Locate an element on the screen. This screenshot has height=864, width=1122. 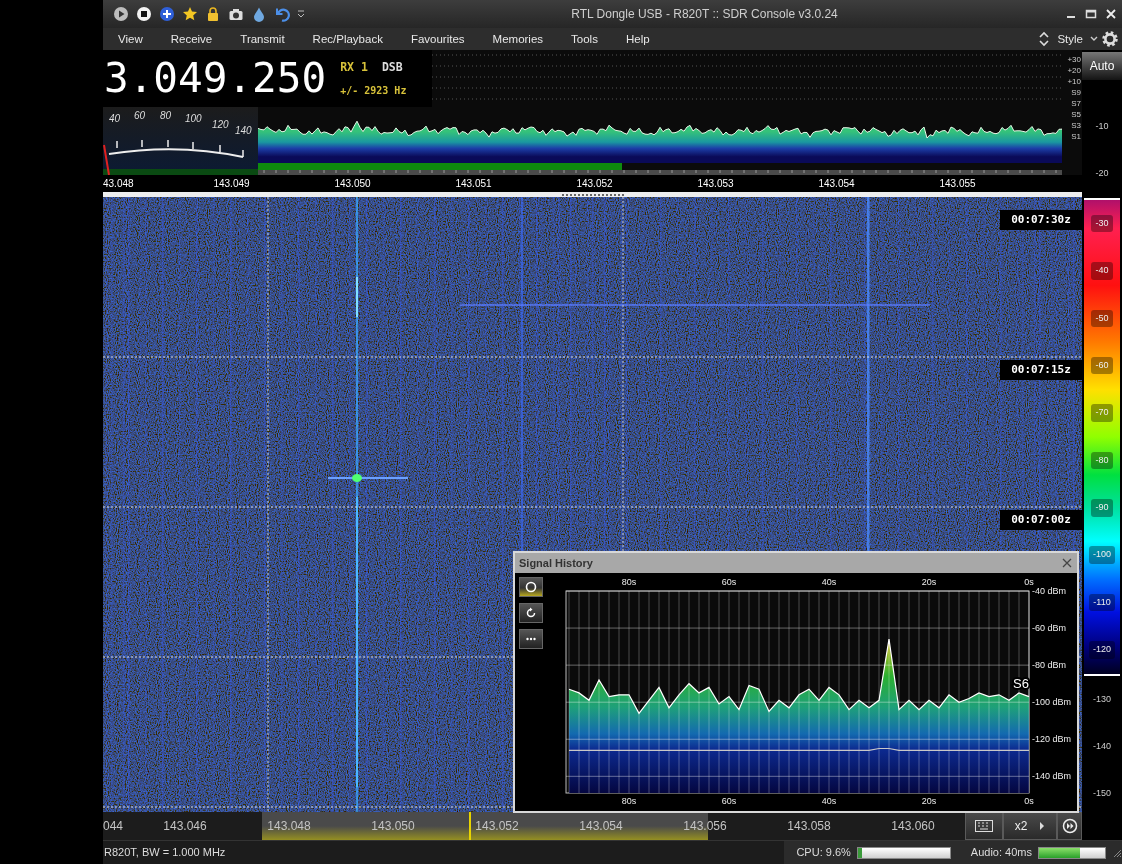
axis-label: -40 dBm is located at coordinates (1049, 591).